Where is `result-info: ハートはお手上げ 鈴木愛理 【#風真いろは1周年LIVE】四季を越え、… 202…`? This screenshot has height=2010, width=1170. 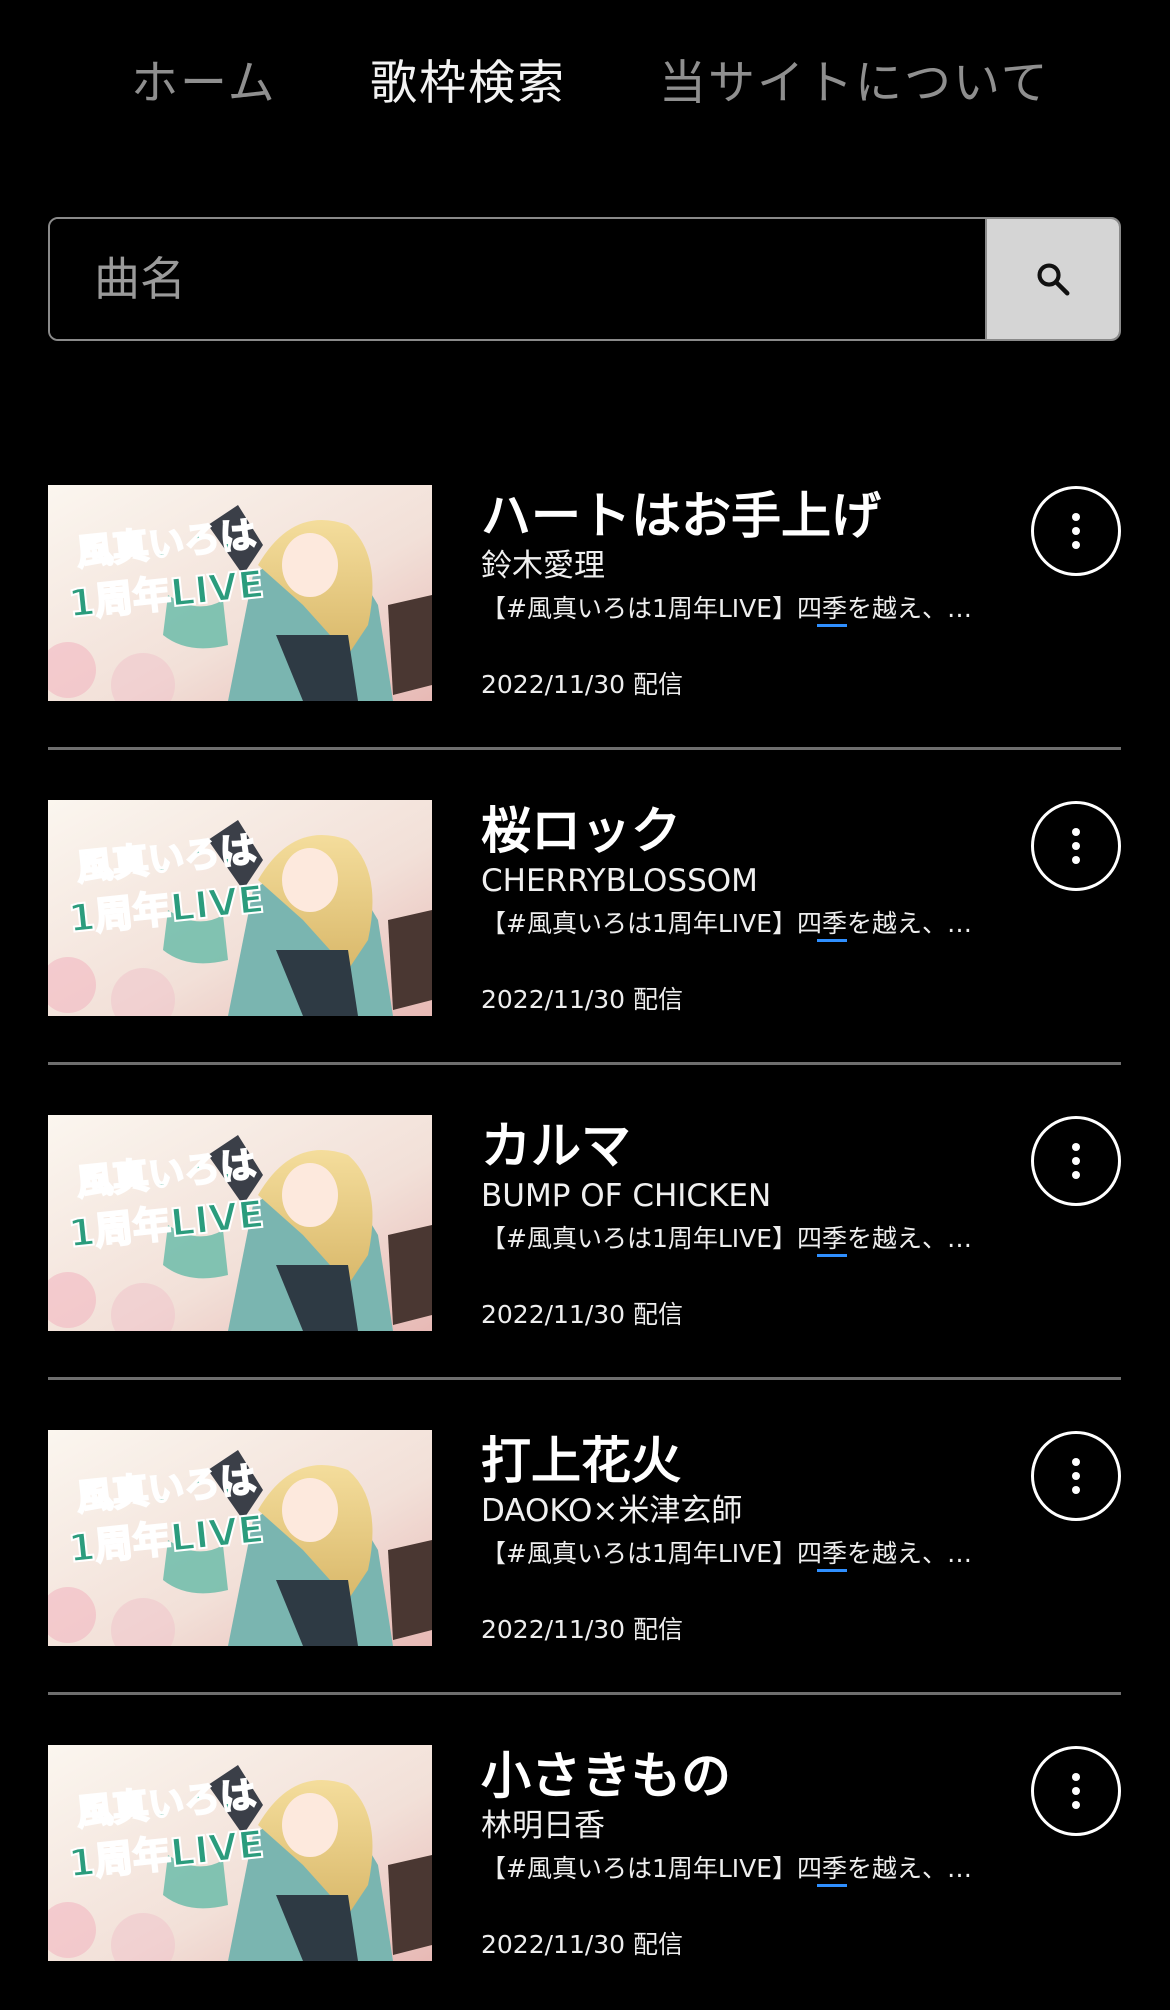
result-info: ハートはお手上げ 鈴木愛理 【#風真いろは1周年LIVE】四季を越え、… 202… is located at coordinates (771, 592).